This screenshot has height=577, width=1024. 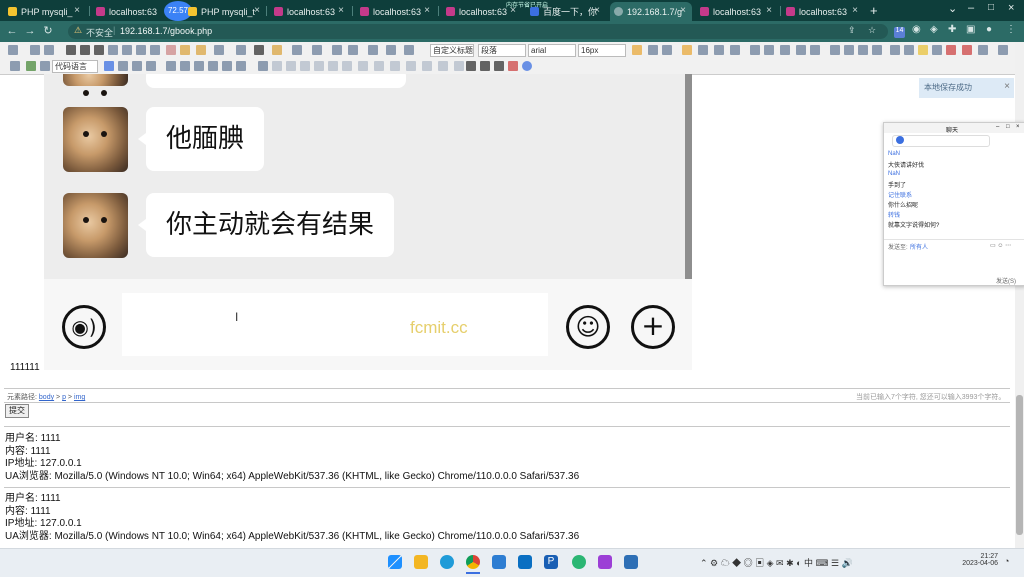 What do you see at coordinates (71, 50) in the screenshot?
I see `bold-icon` at bounding box center [71, 50].